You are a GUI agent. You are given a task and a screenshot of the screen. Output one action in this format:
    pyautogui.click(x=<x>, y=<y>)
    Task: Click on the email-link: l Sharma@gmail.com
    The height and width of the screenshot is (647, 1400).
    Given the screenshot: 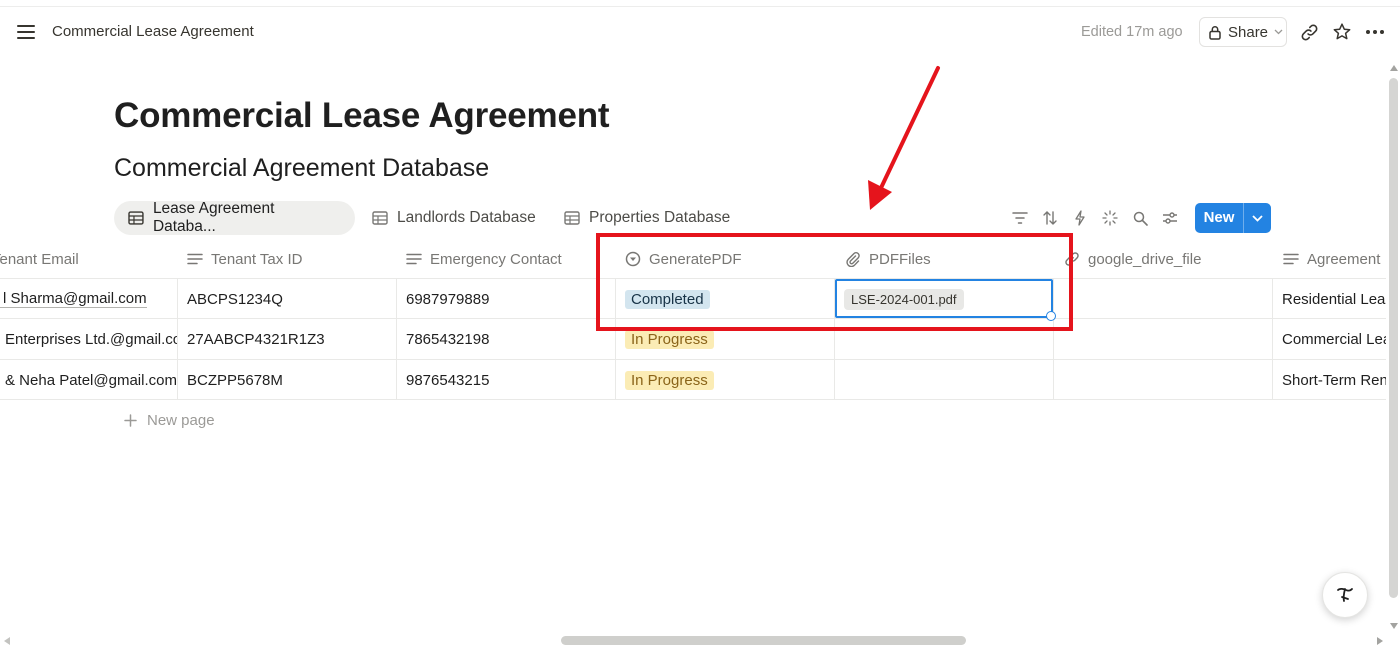 What is the action you would take?
    pyautogui.click(x=73, y=299)
    